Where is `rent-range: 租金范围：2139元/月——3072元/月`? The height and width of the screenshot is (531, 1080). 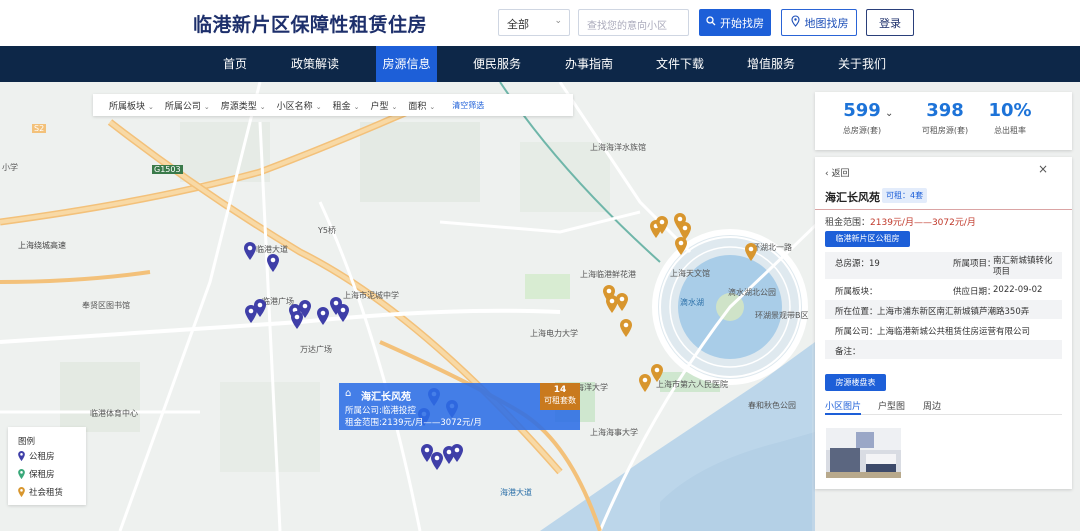
rent-range: 租金范围：2139元/月——3072元/月 is located at coordinates (900, 221).